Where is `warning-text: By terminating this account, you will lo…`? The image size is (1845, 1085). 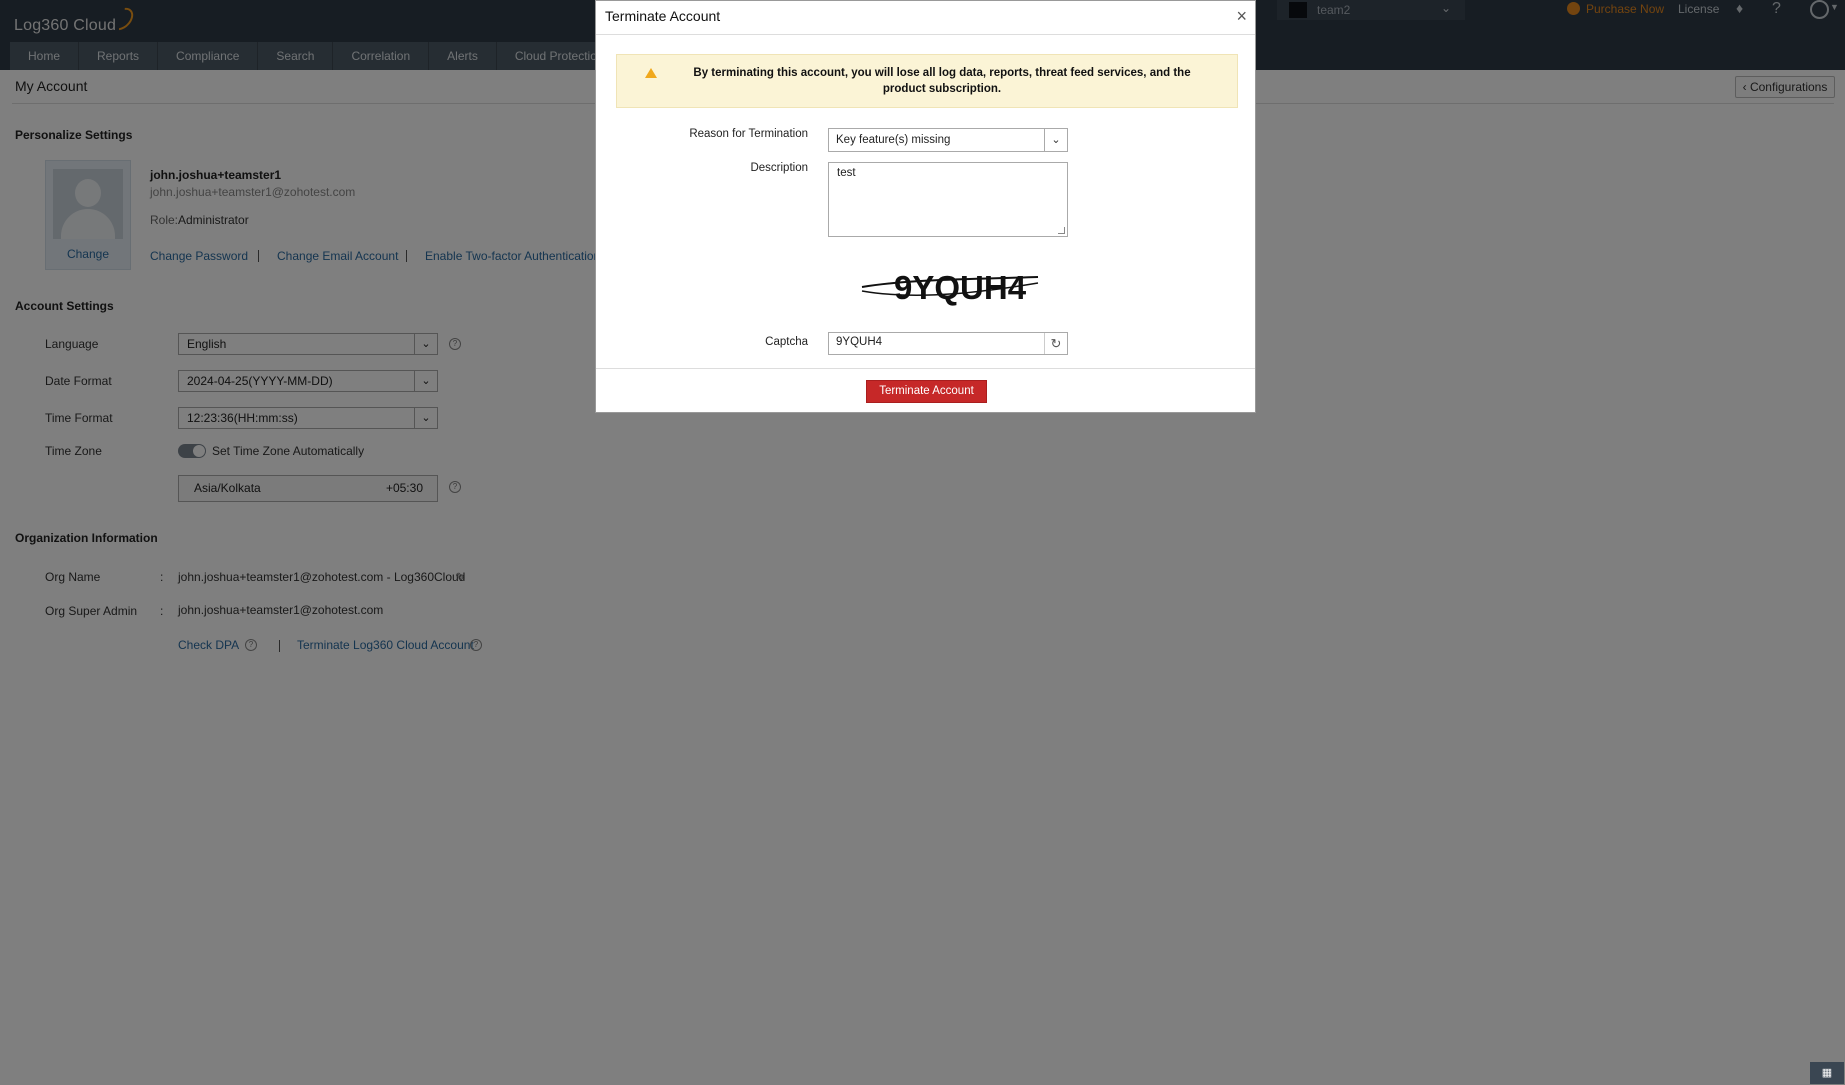
warning-text: By terminating this account, you will lo… is located at coordinates (942, 81).